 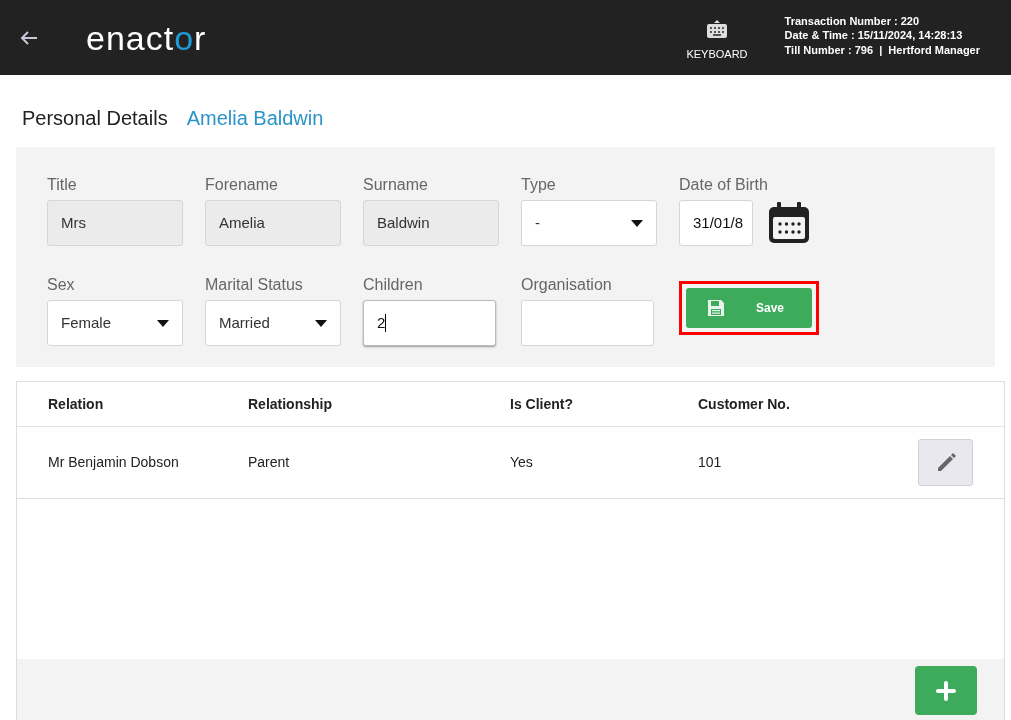 I want to click on column-header: Customer No., so click(x=744, y=404).